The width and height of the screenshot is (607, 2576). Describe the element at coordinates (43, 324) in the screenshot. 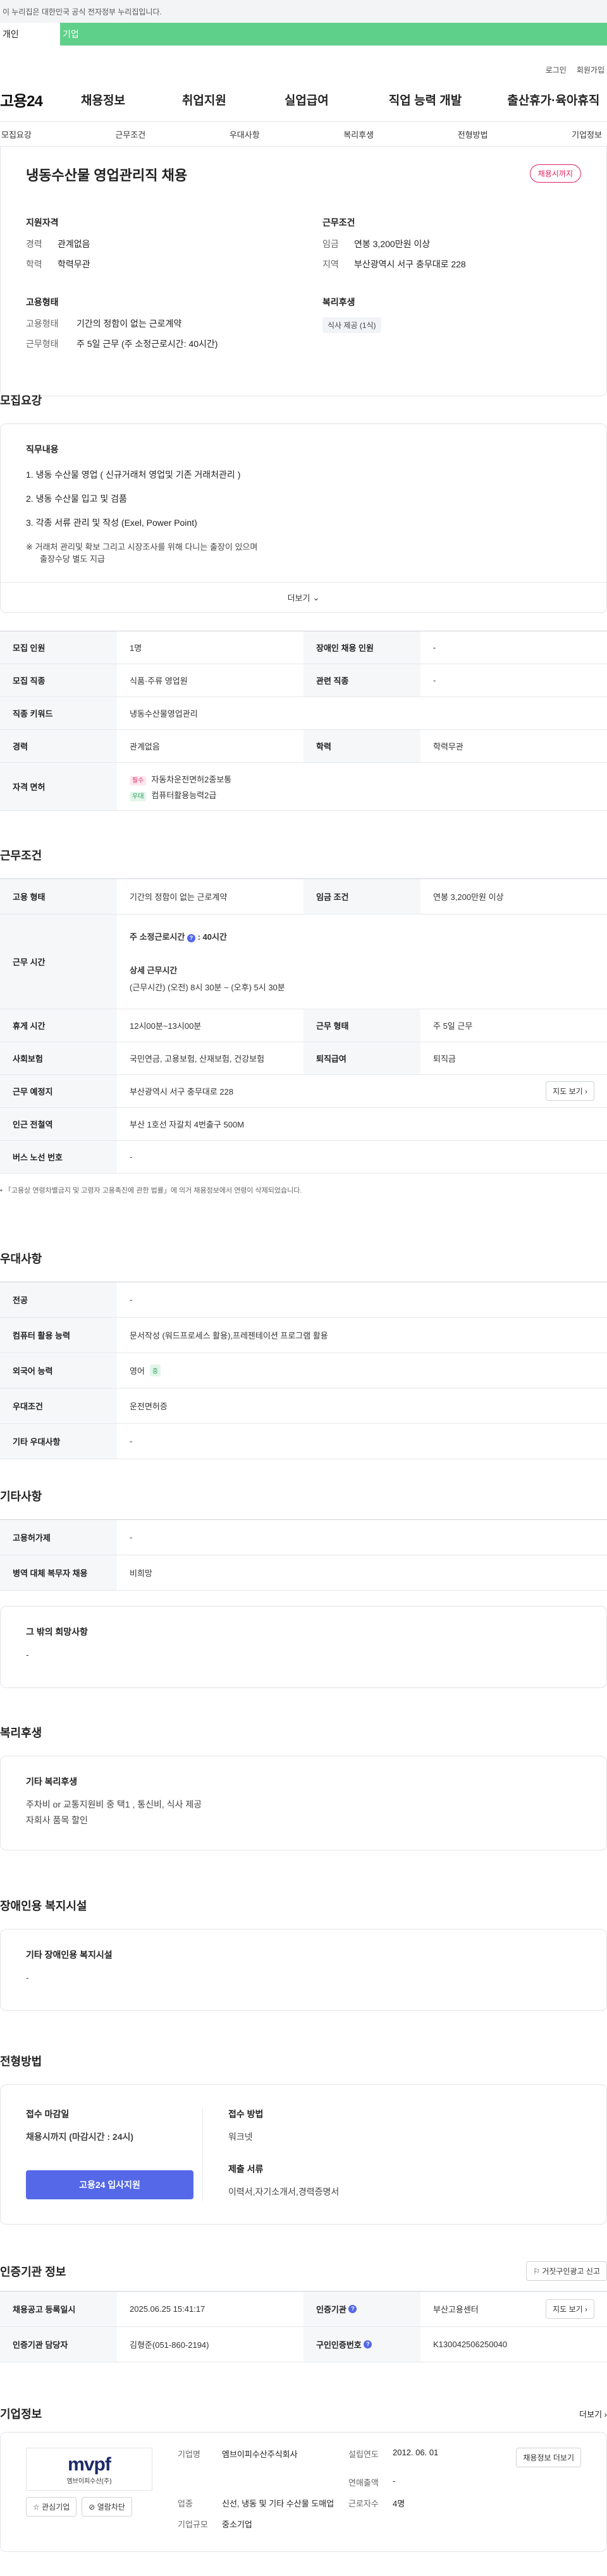

I see `emp-type-label: 고용형태` at that location.